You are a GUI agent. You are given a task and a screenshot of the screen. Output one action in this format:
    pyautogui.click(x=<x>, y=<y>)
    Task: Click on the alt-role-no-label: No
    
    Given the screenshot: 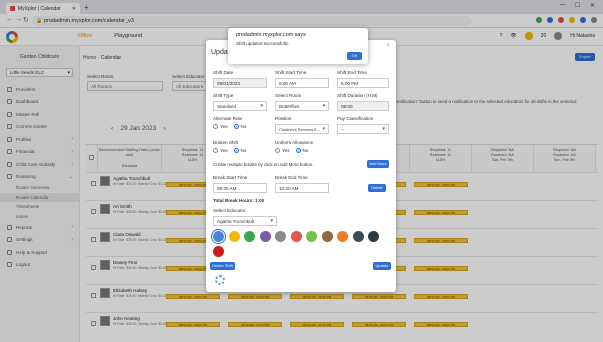 What is the action you would take?
    pyautogui.click(x=243, y=126)
    